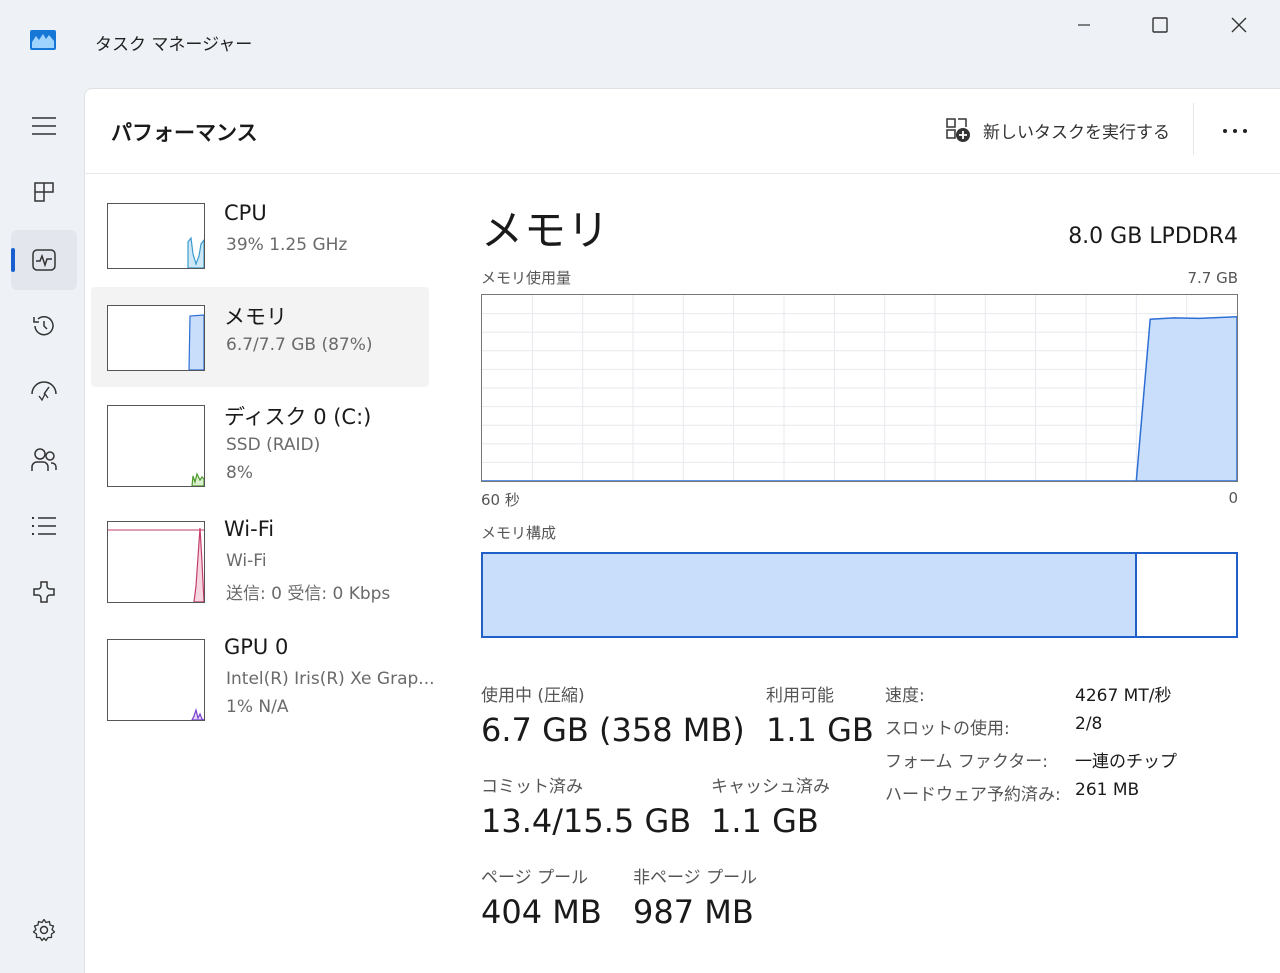 This screenshot has width=1280, height=973. Describe the element at coordinates (586, 821) in the screenshot. I see `committed-value: 13.4/15.5 GB` at that location.